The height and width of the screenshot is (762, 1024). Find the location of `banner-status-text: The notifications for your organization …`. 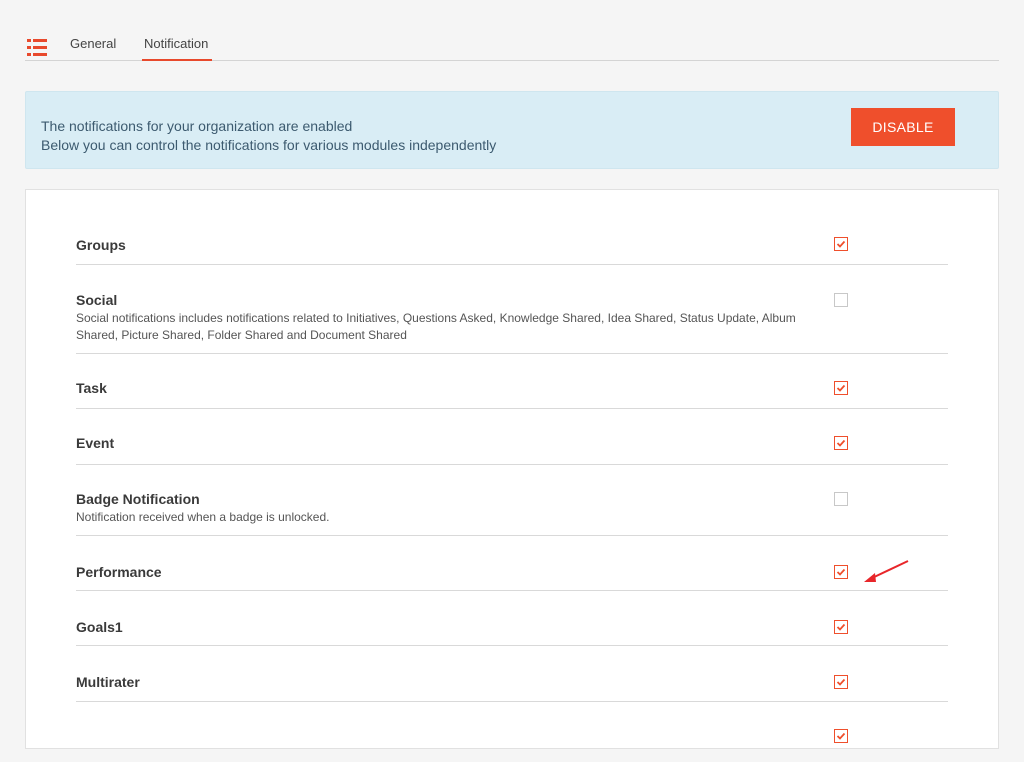

banner-status-text: The notifications for your organization … is located at coordinates (197, 126).